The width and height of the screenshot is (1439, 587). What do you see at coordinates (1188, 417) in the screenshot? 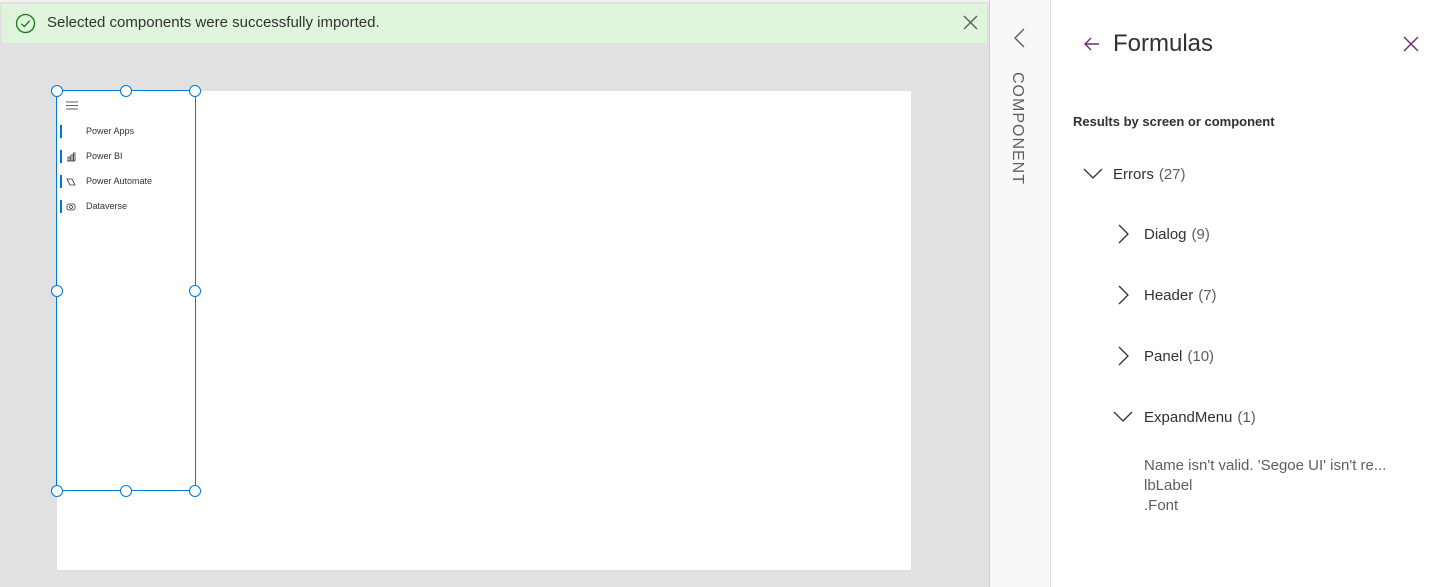
I see `tree-node-label: ExpandMenu` at bounding box center [1188, 417].